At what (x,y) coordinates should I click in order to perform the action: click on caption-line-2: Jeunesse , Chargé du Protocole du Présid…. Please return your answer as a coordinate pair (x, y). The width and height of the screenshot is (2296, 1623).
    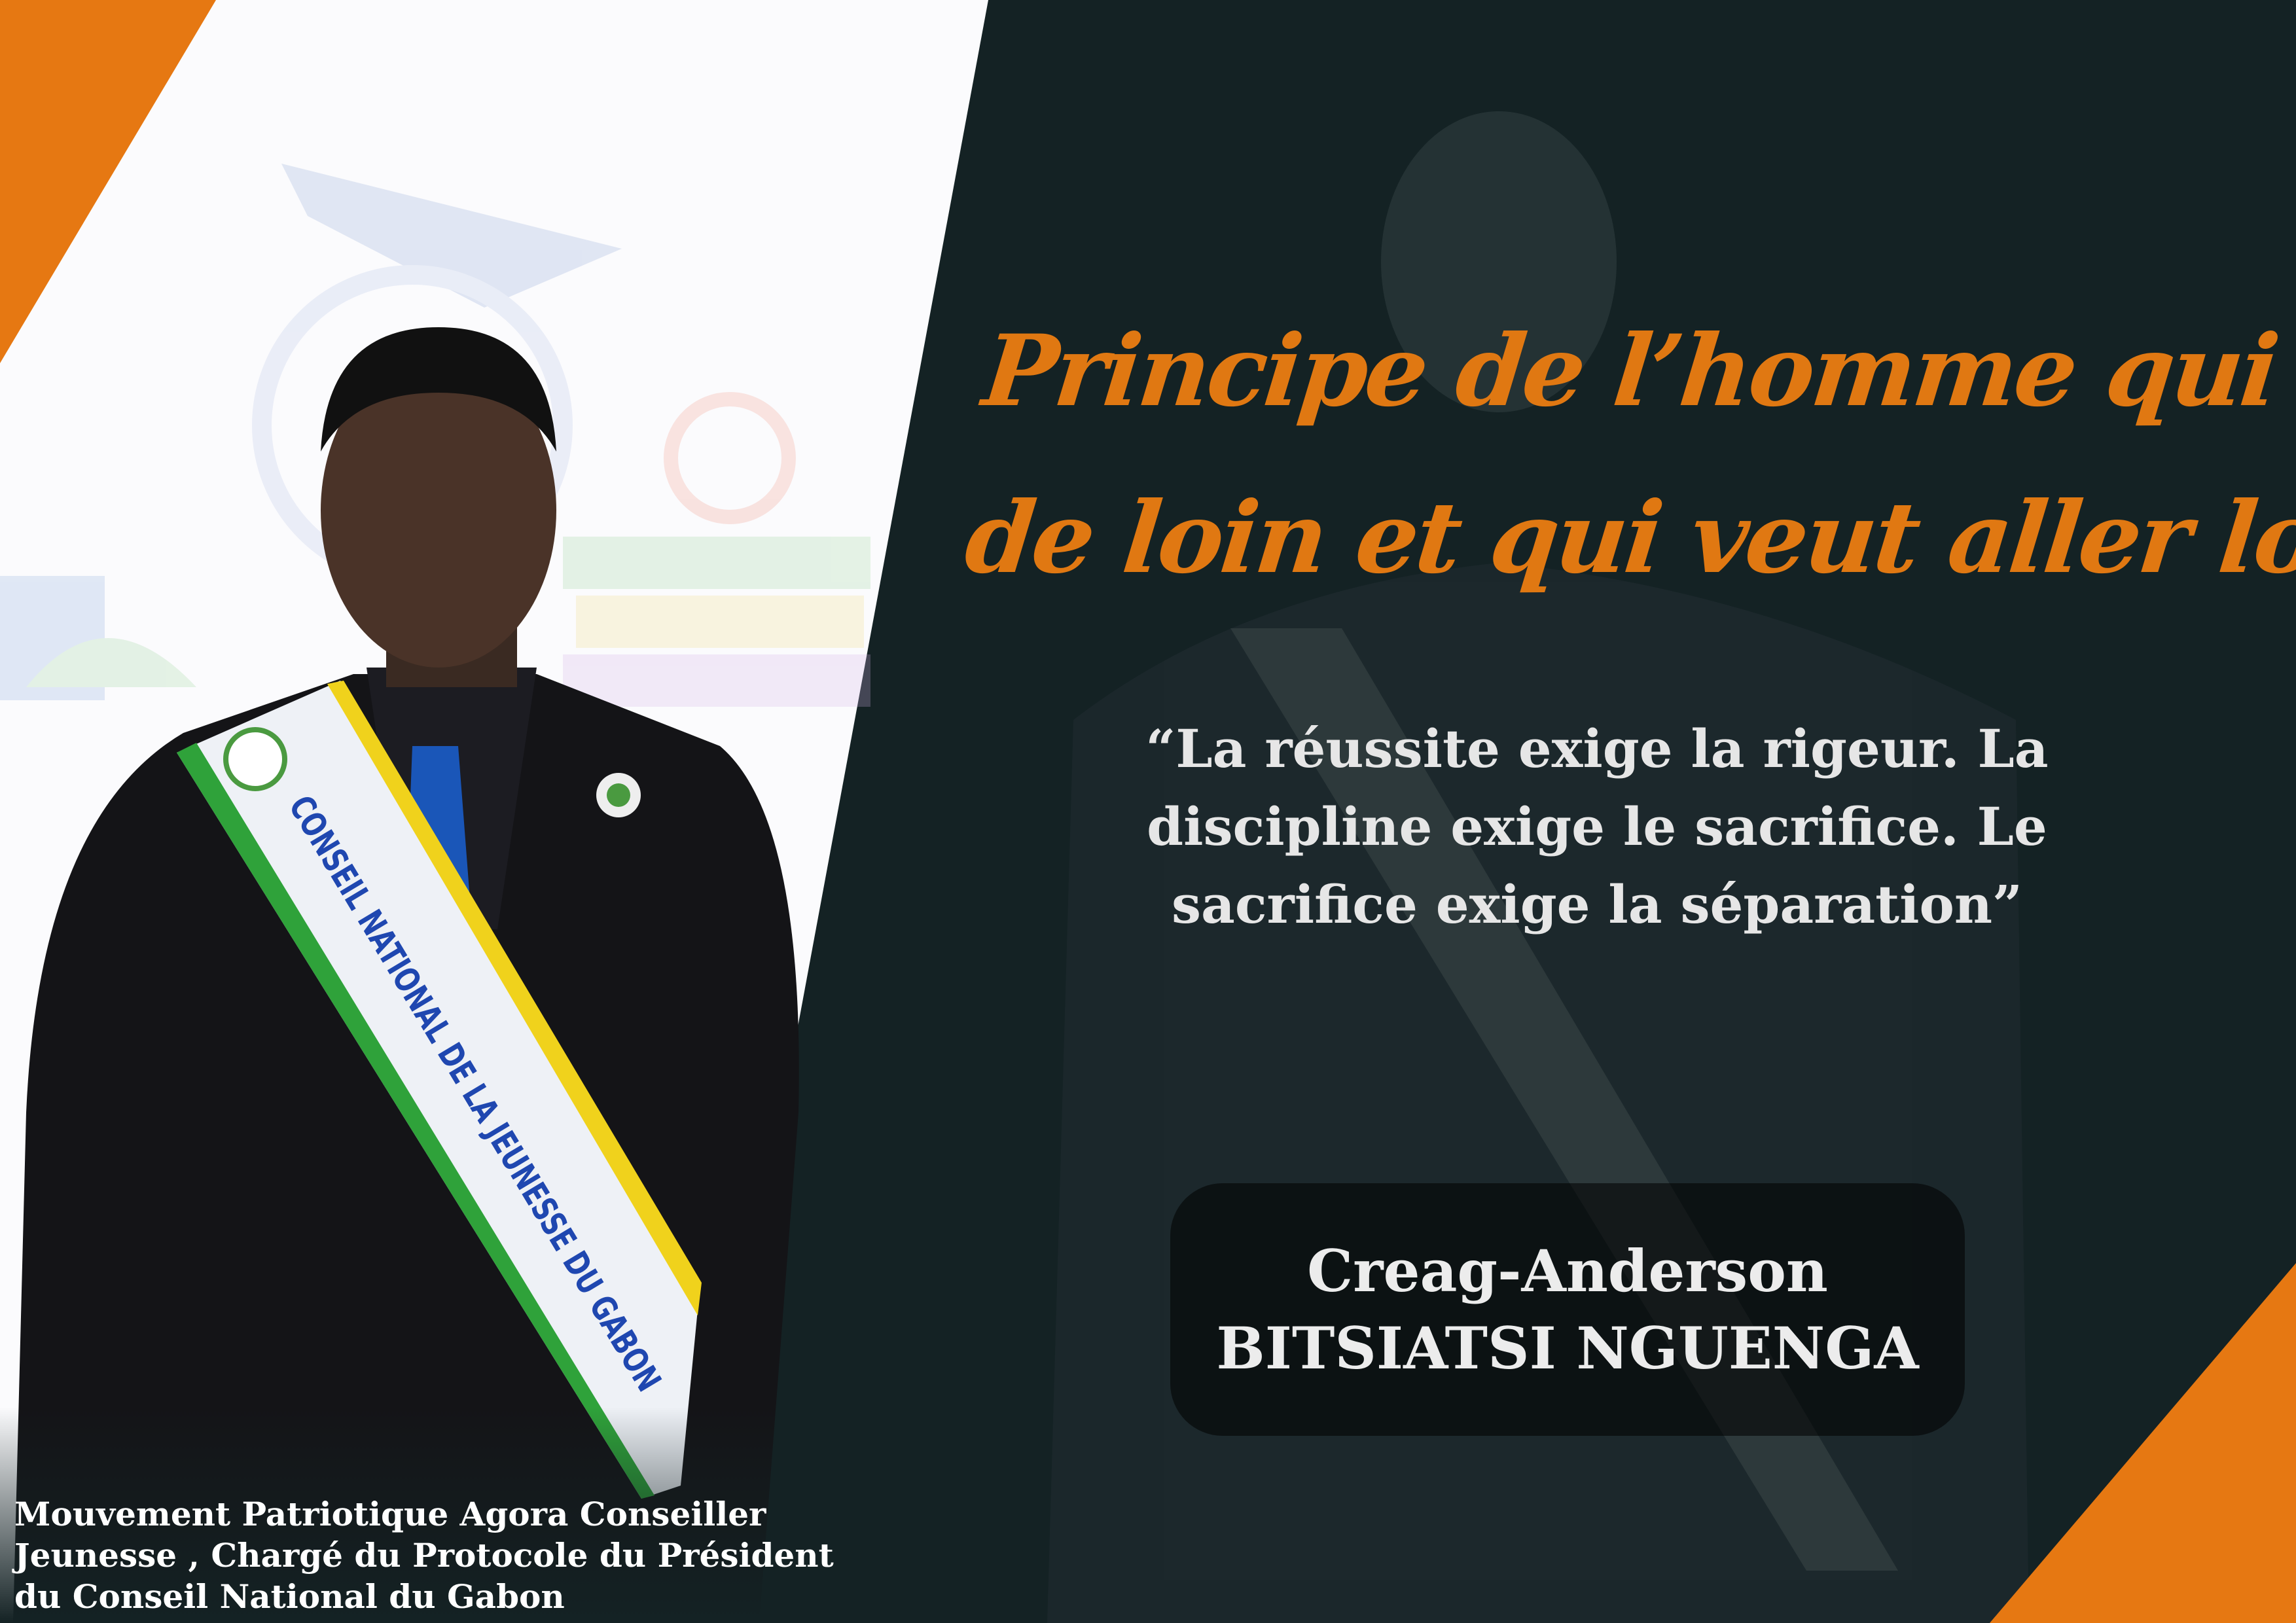
    Looking at the image, I should click on (424, 1556).